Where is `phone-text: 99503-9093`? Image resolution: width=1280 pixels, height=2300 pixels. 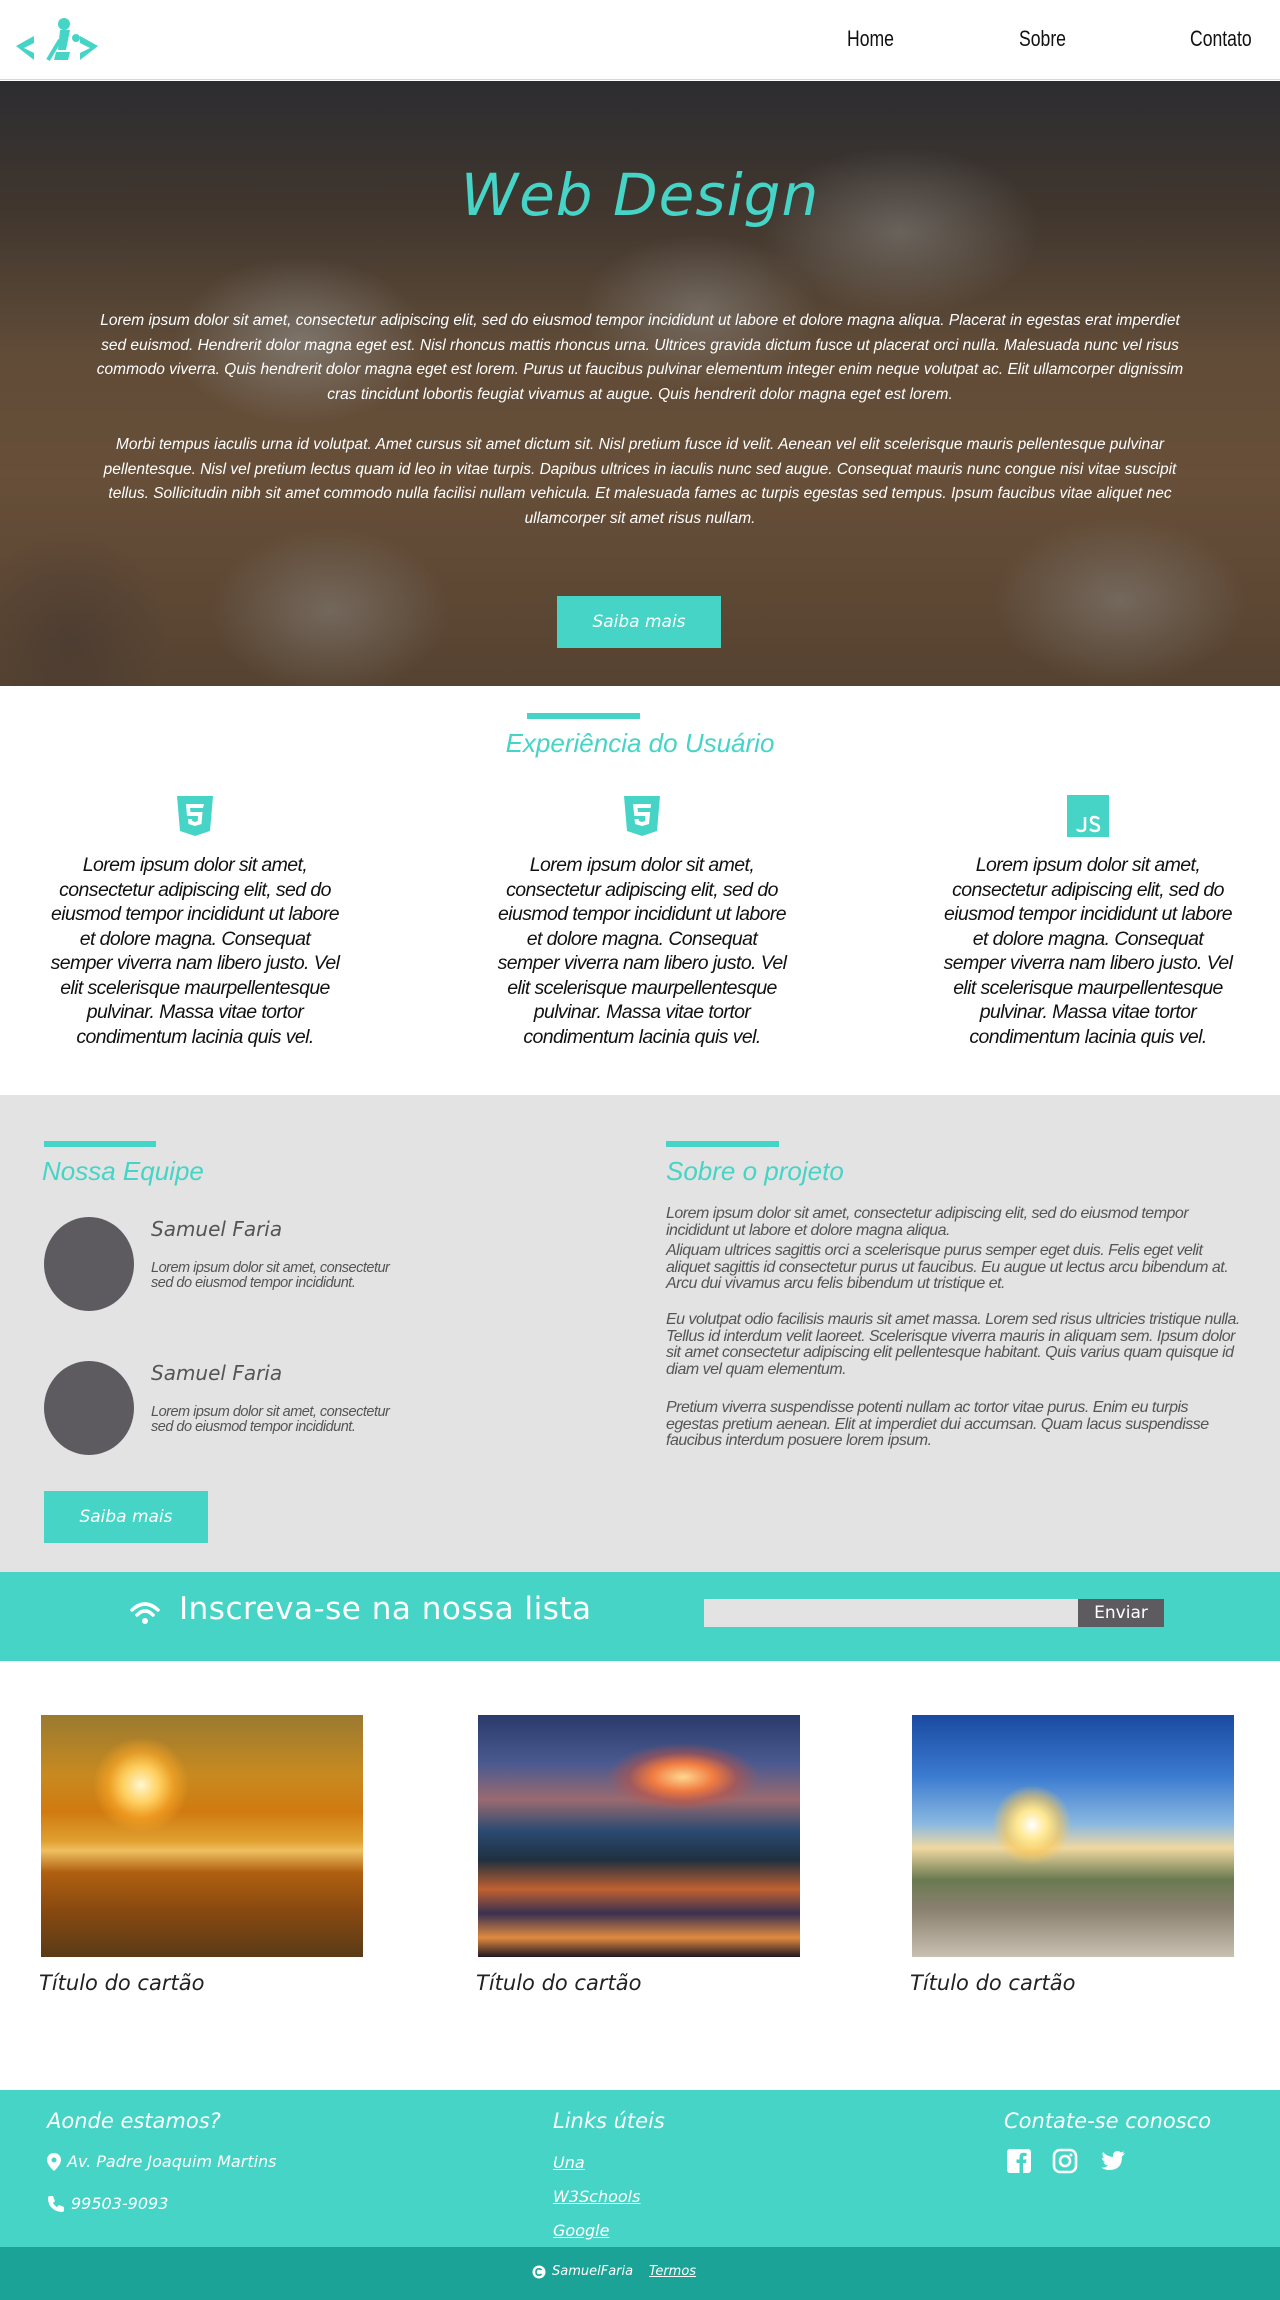 phone-text: 99503-9093 is located at coordinates (120, 2203).